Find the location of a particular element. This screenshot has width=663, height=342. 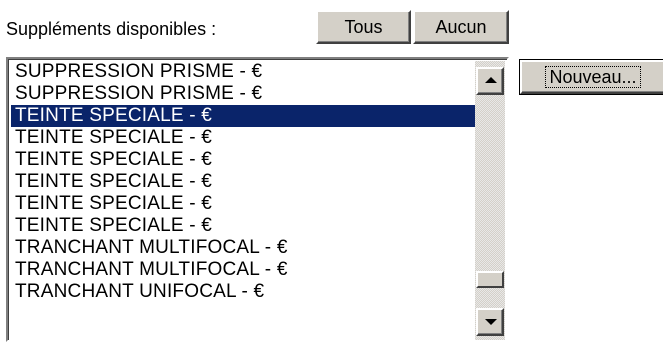

scrollbar-thumb is located at coordinates (490, 279).